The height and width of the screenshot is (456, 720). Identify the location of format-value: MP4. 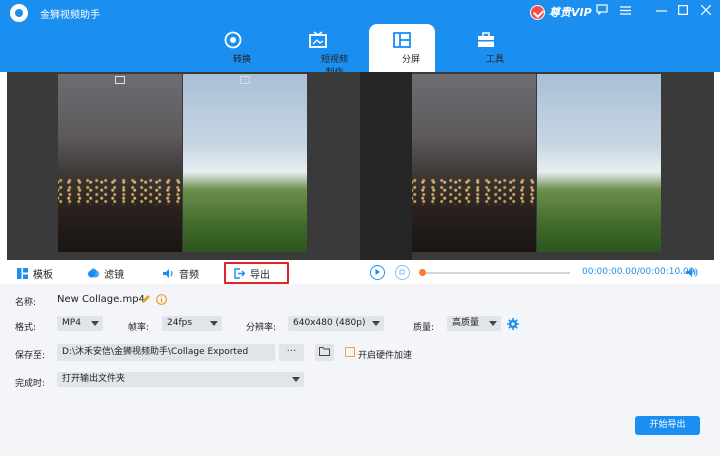
(71, 323).